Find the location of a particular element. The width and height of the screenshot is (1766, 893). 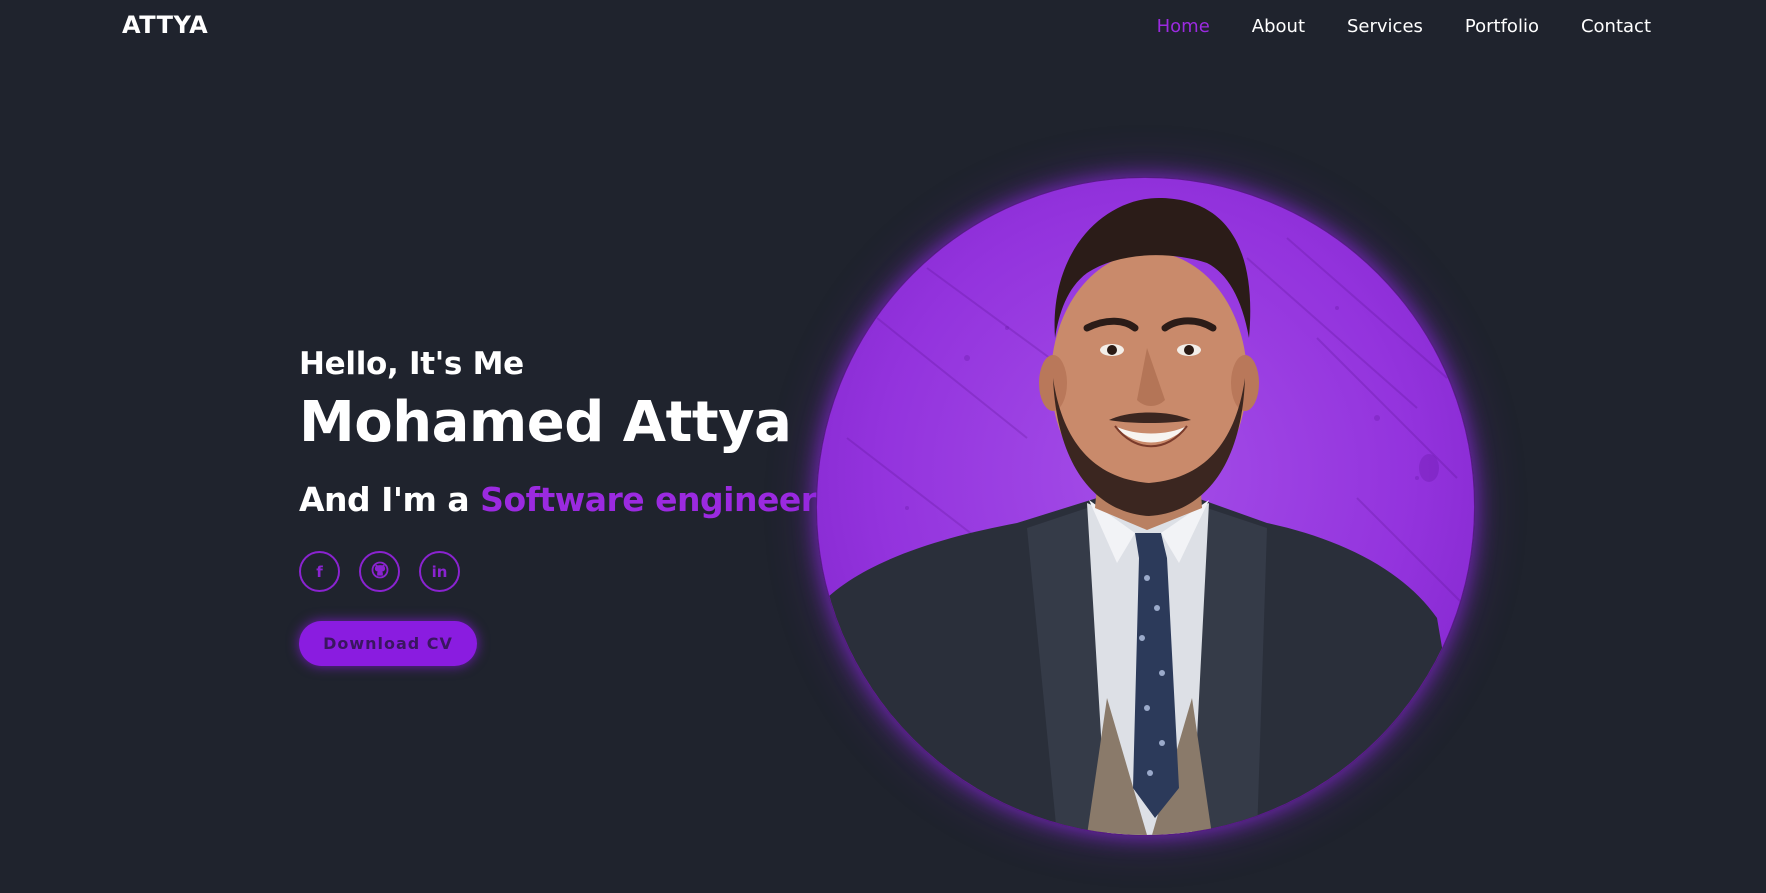

hero-name: Mohamed Attya is located at coordinates (545, 422).